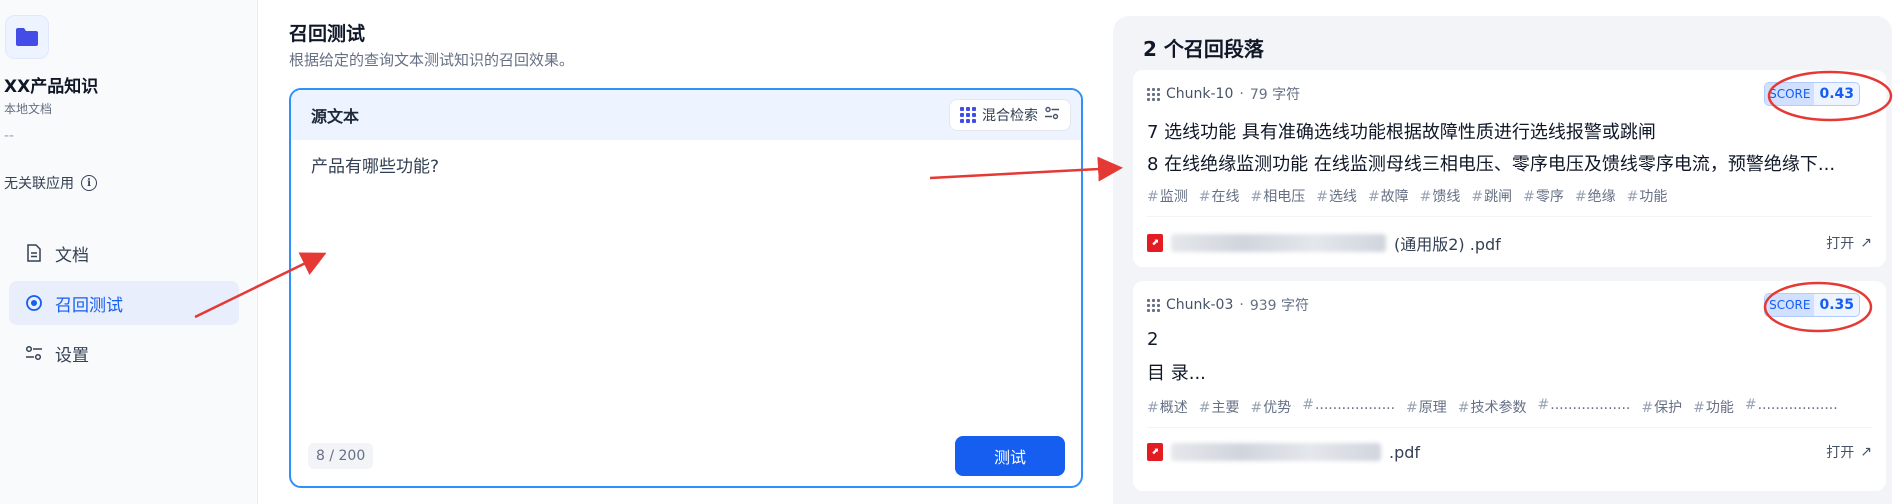  Describe the element at coordinates (1543, 197) in the screenshot. I see `keyword-tag: #零序` at that location.